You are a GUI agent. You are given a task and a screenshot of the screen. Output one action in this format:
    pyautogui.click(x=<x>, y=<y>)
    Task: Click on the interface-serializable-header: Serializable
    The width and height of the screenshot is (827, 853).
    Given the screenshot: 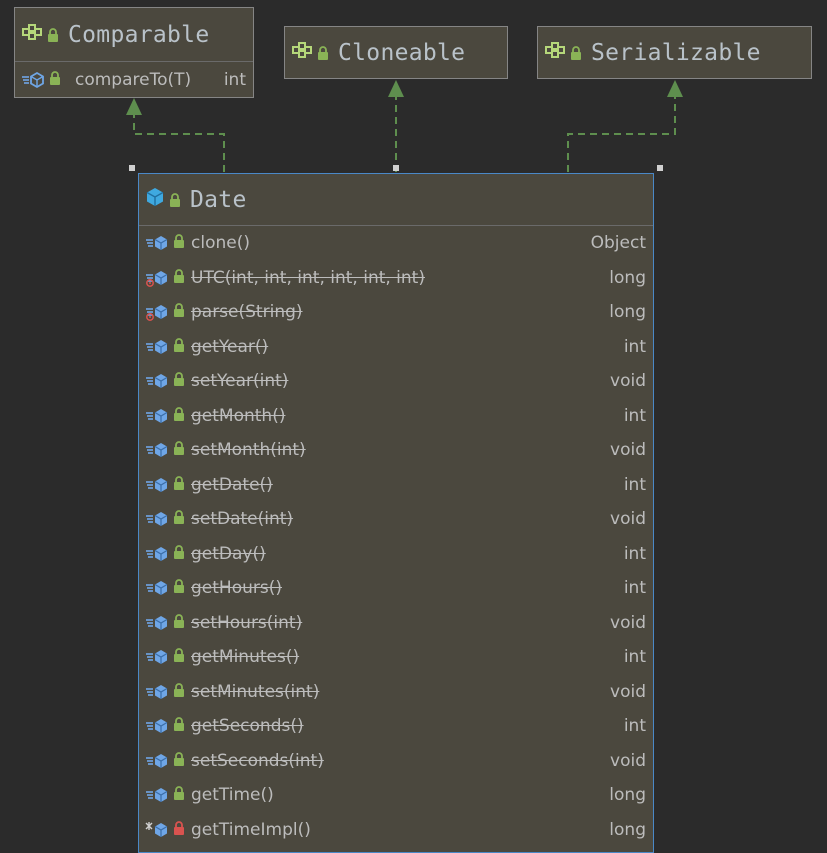 What is the action you would take?
    pyautogui.click(x=674, y=52)
    